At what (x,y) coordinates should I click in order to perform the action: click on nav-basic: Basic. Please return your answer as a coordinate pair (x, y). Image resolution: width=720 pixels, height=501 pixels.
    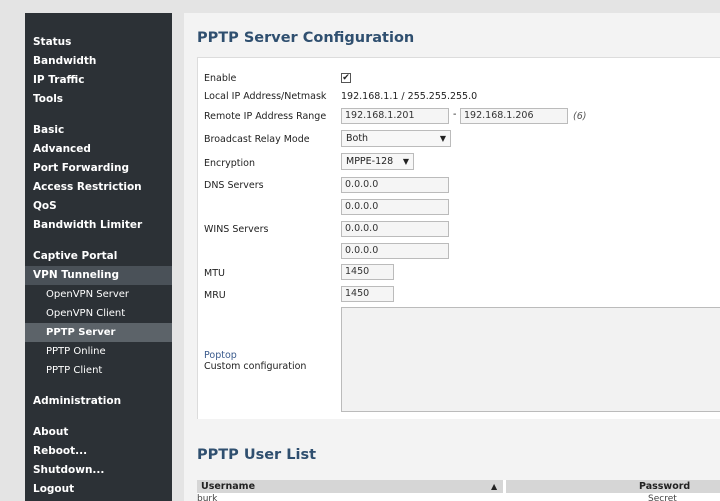
    Looking at the image, I should click on (98, 130).